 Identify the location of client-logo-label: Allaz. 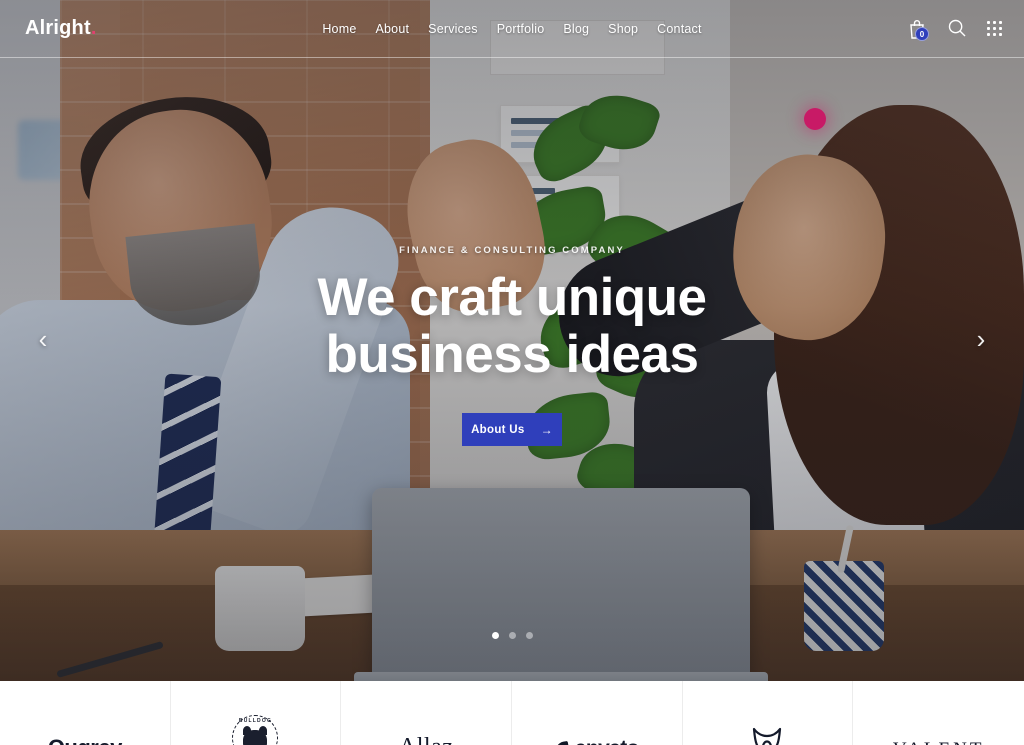
(426, 739).